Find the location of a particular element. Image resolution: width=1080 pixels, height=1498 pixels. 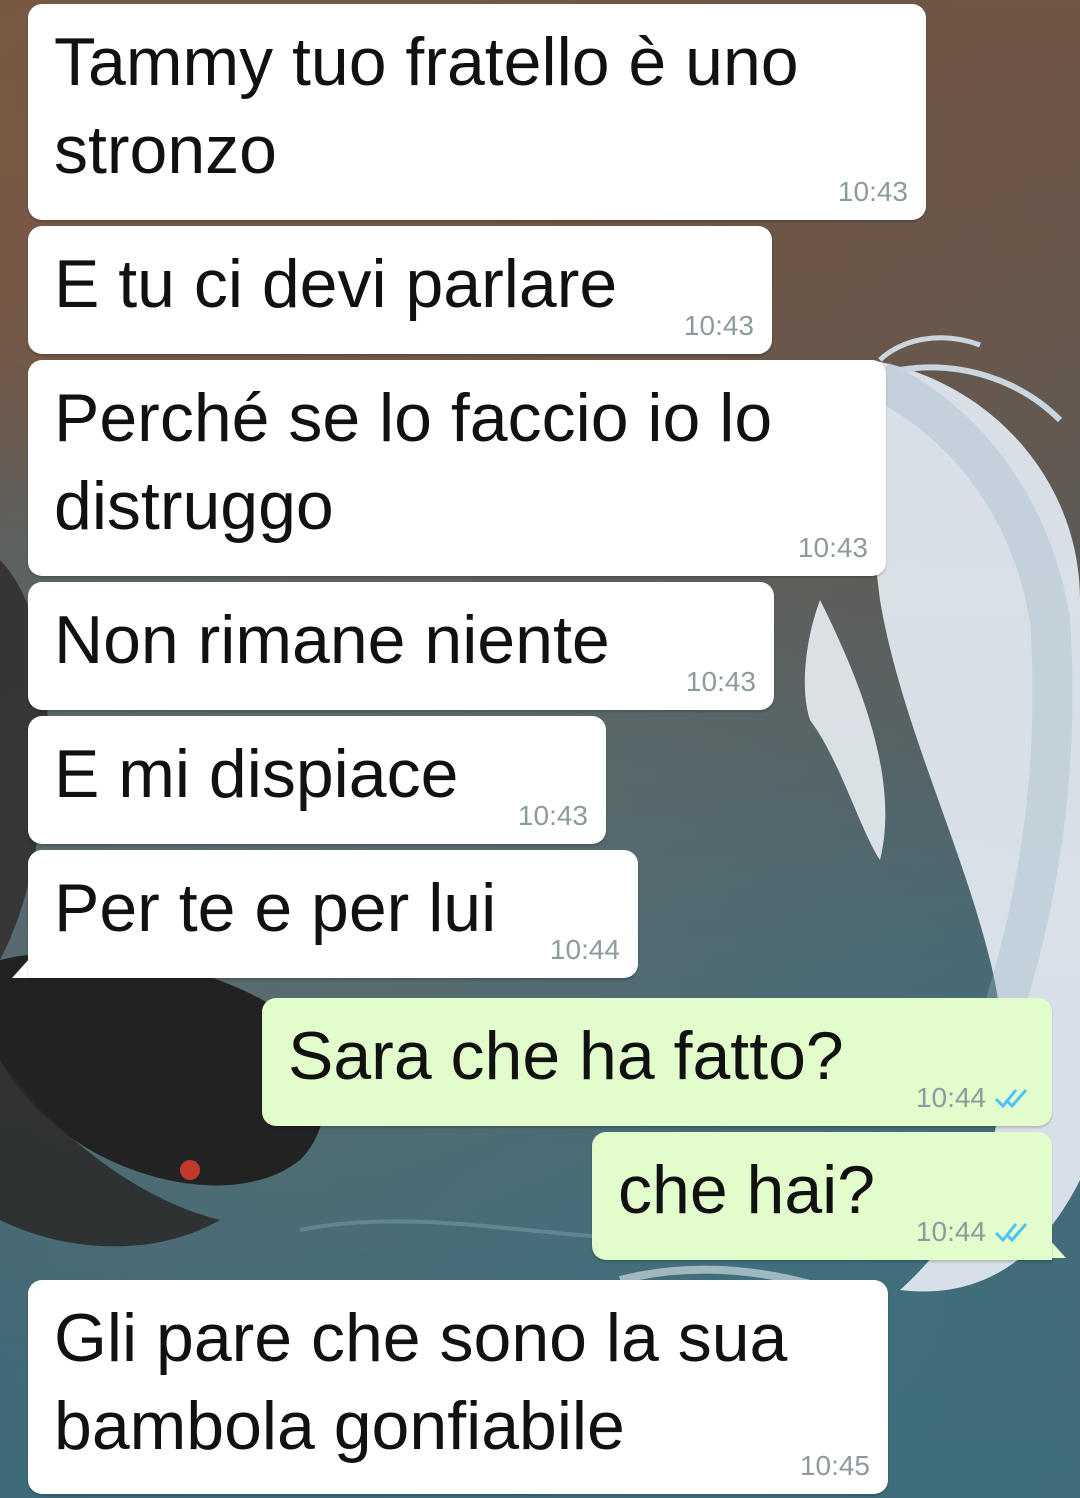

outgoing-message-bubble: Sara che ha fatto? 10:44 is located at coordinates (657, 1062).